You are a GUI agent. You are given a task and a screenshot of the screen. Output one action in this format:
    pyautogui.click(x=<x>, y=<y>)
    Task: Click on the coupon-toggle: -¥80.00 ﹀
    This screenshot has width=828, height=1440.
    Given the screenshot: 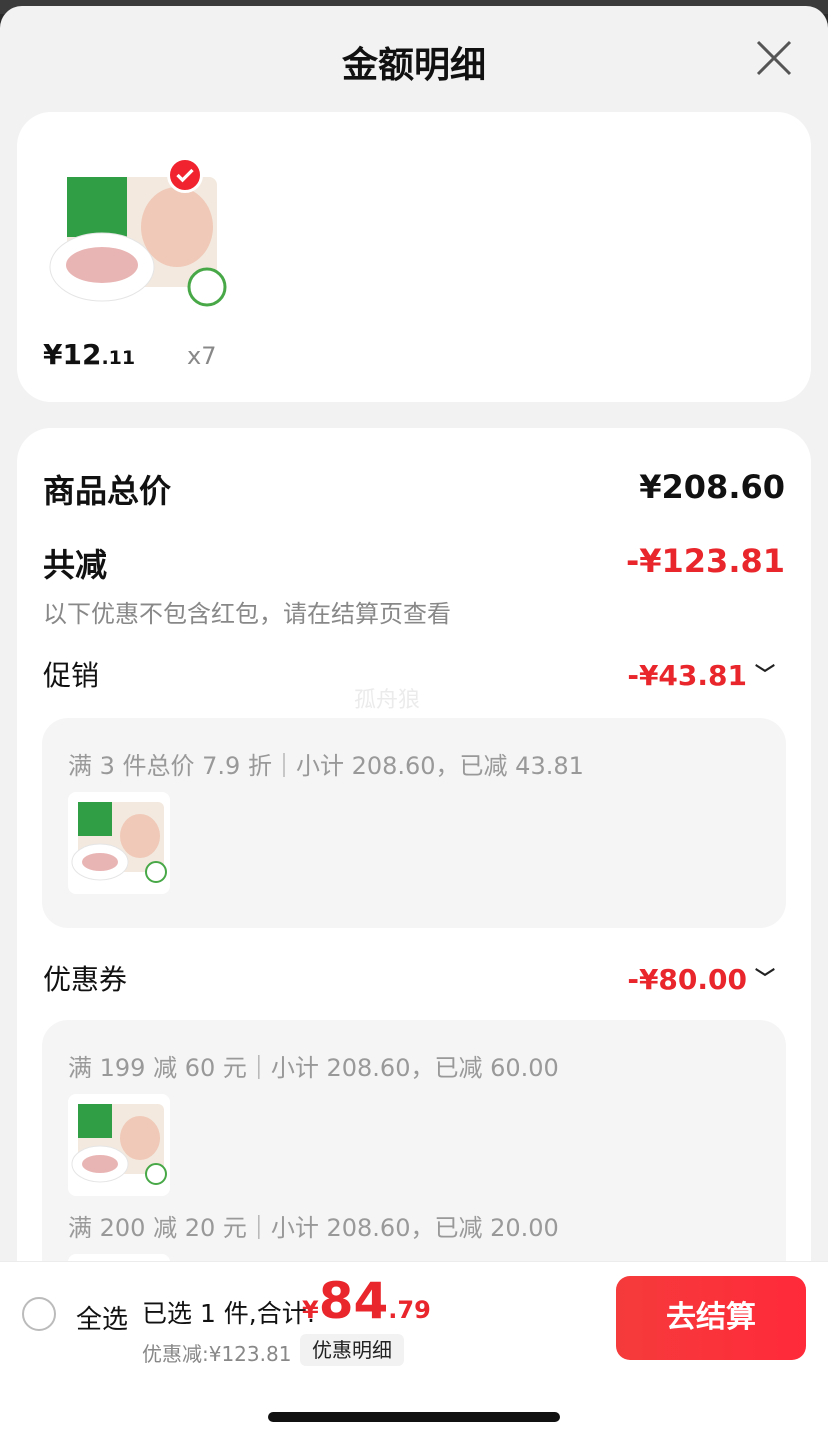 What is the action you would take?
    pyautogui.click(x=701, y=979)
    